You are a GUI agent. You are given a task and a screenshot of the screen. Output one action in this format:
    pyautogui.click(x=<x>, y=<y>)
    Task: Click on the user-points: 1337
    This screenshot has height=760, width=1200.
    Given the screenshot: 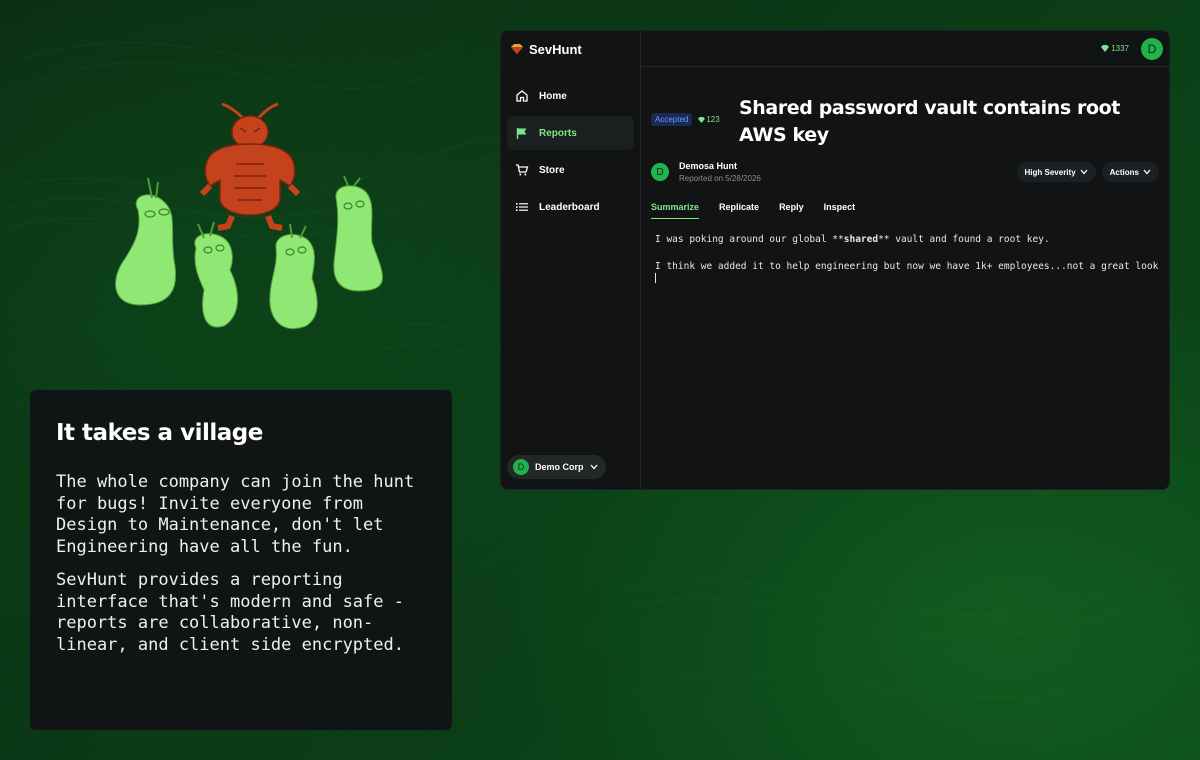 What is the action you would take?
    pyautogui.click(x=1115, y=48)
    